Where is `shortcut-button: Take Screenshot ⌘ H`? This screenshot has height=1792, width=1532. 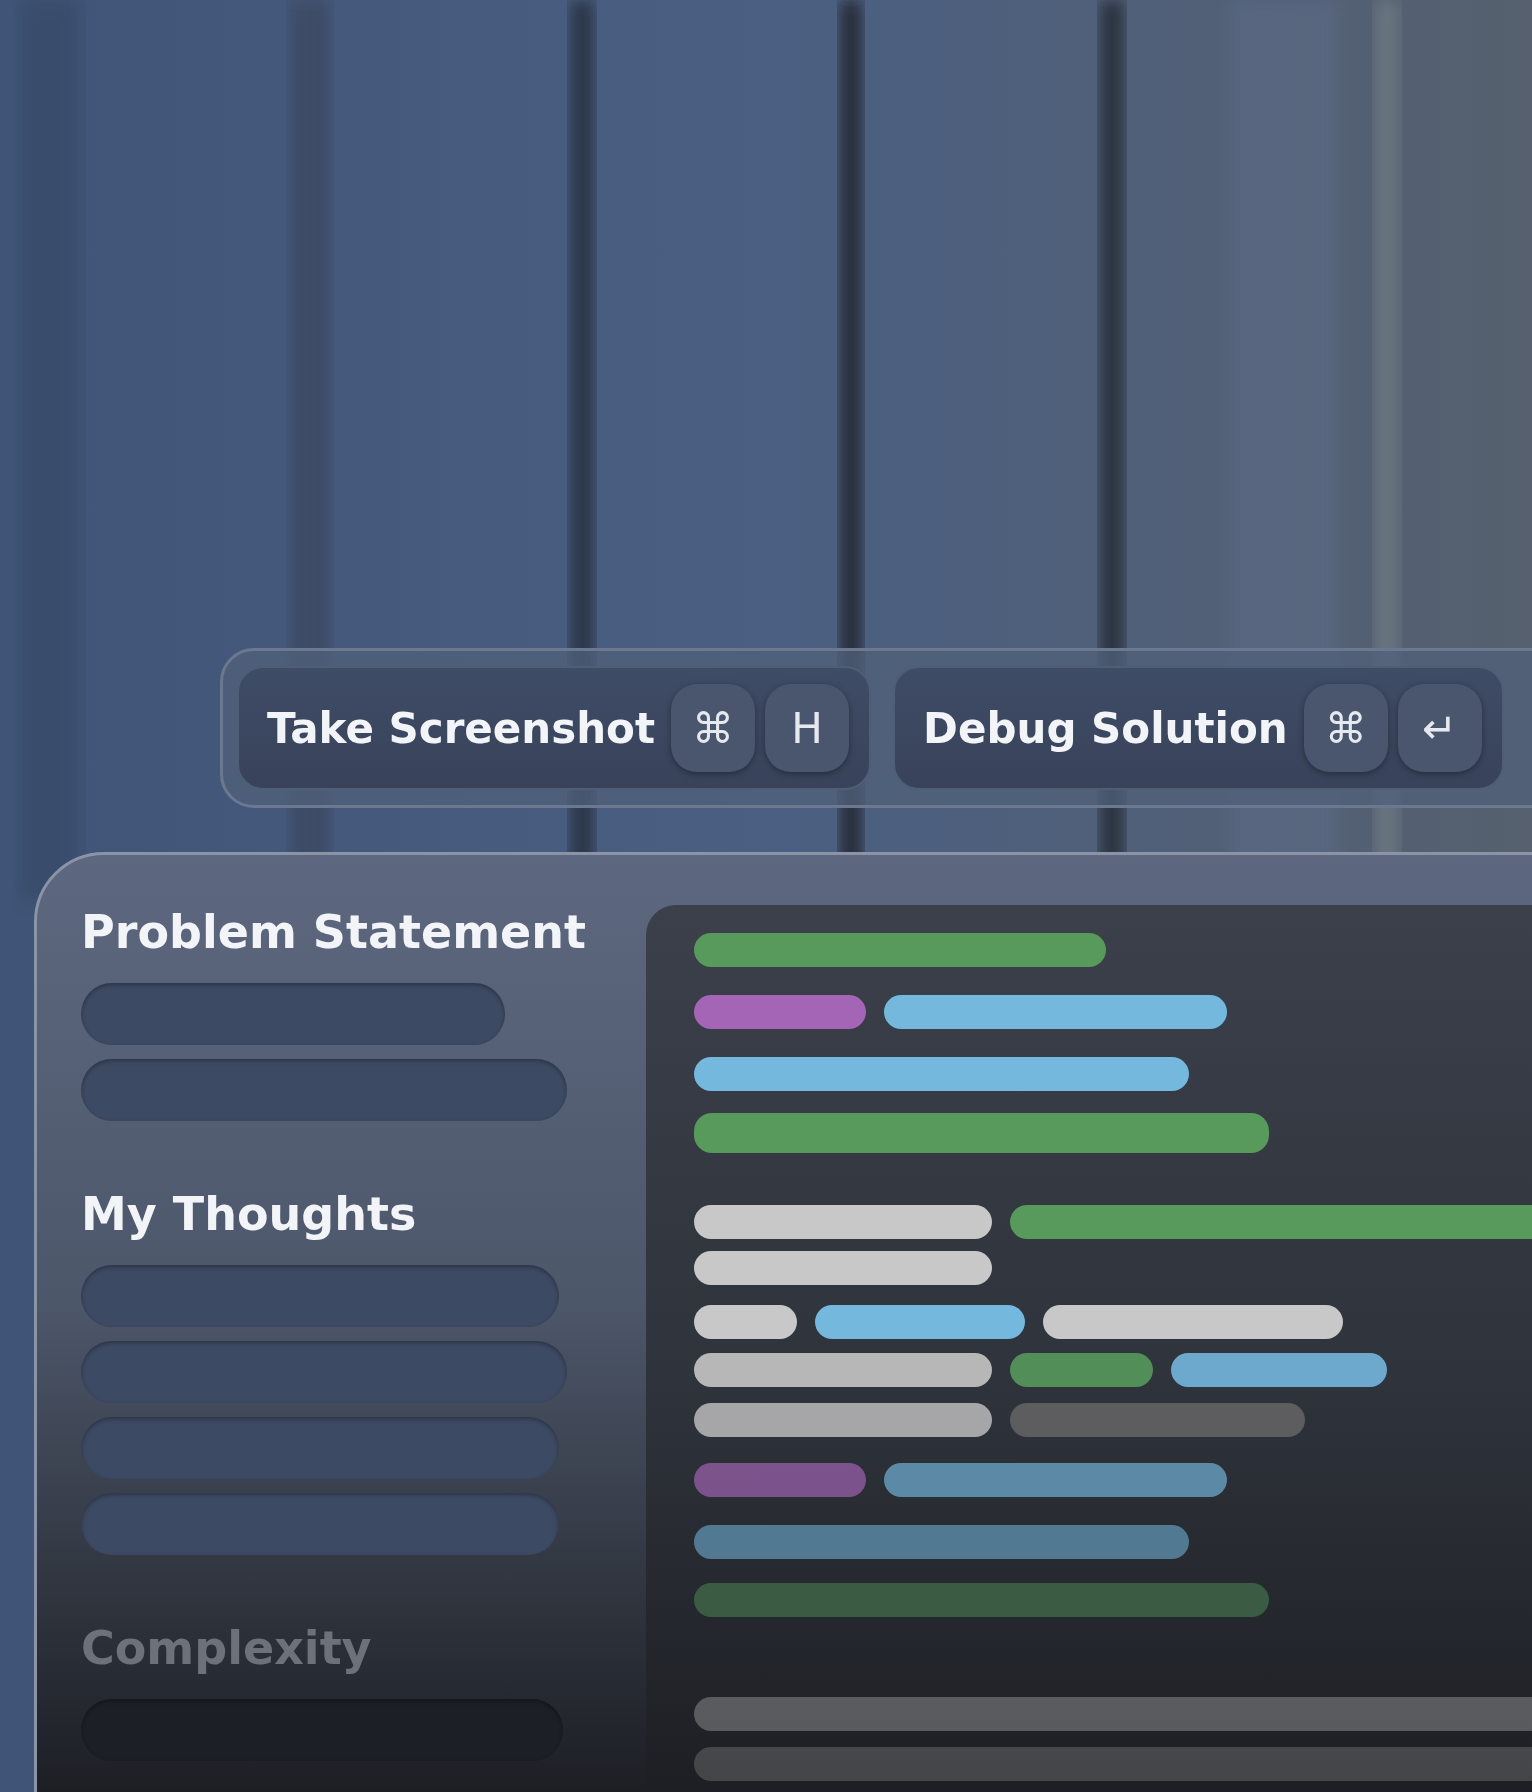
shortcut-button: Take Screenshot ⌘ H is located at coordinates (554, 728).